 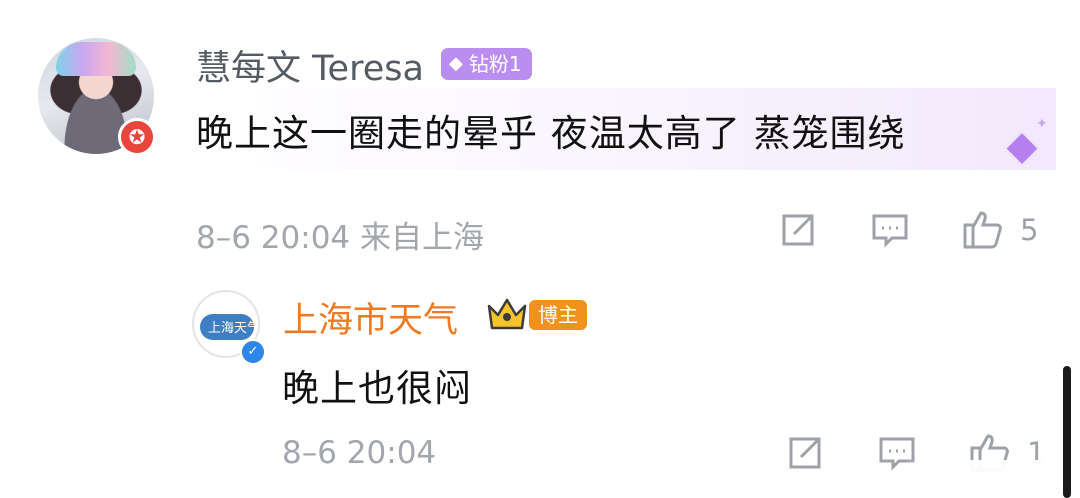 What do you see at coordinates (805, 453) in the screenshot?
I see `reply-share-icon` at bounding box center [805, 453].